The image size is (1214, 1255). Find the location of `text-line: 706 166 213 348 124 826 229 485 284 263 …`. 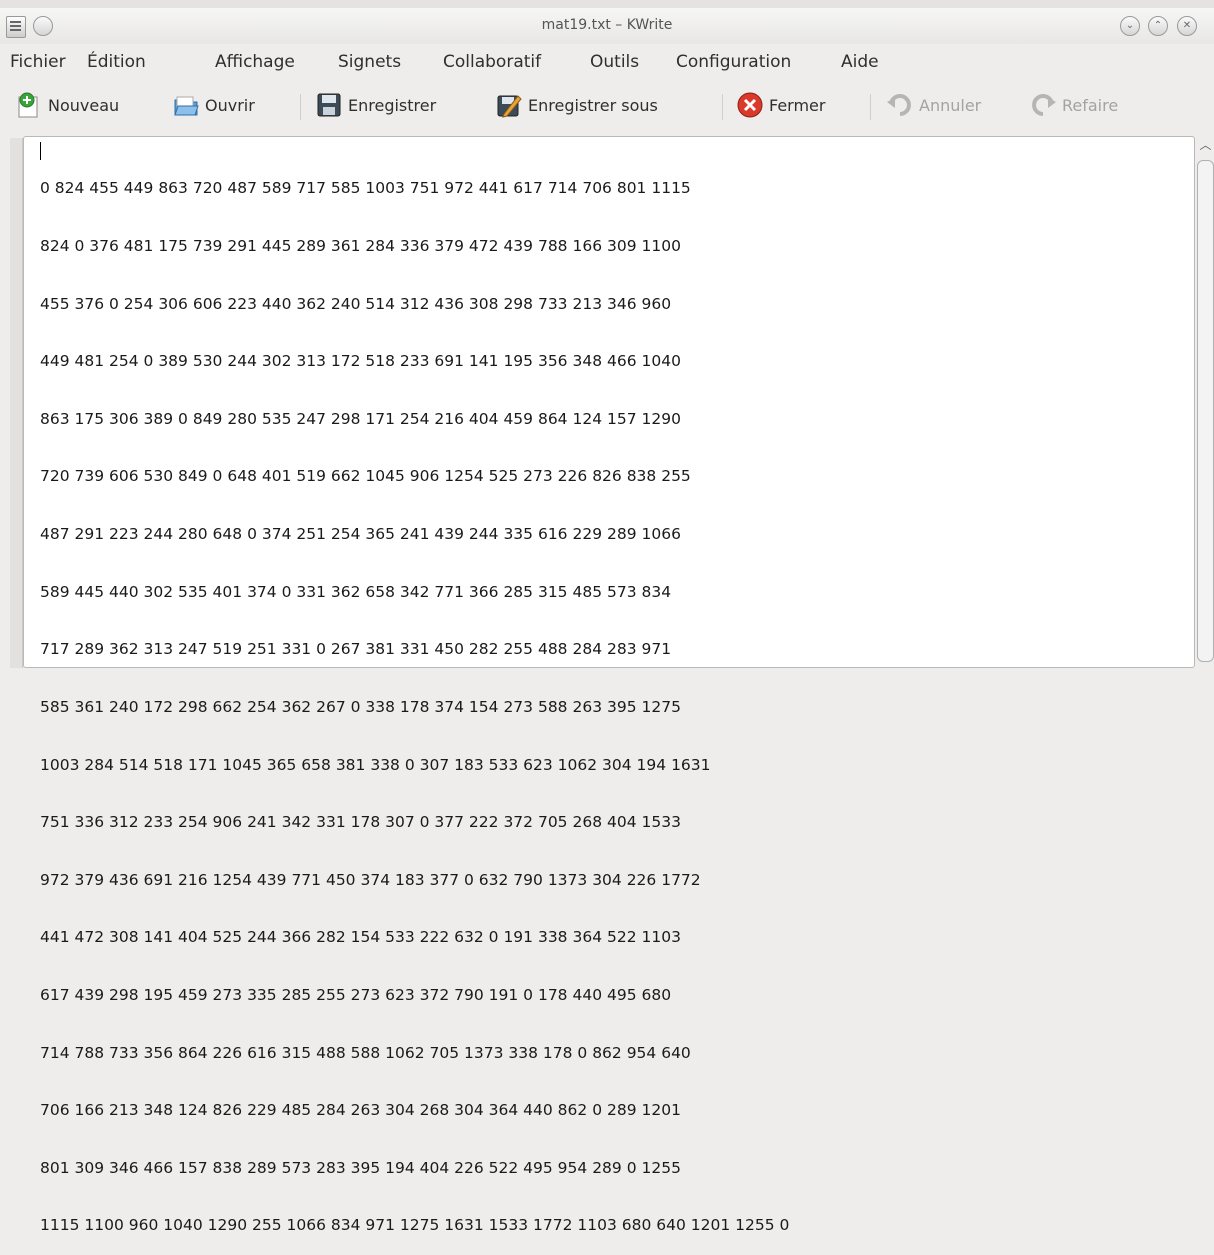

text-line: 706 166 213 348 124 826 229 485 284 263 … is located at coordinates (360, 1110).